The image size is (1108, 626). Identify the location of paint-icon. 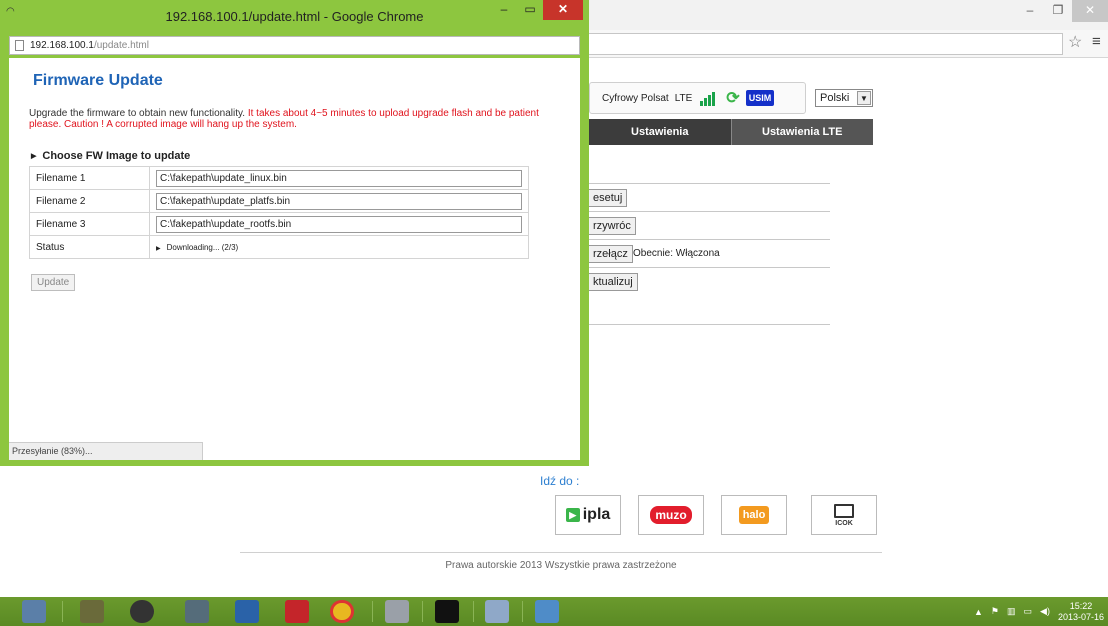
(497, 611).